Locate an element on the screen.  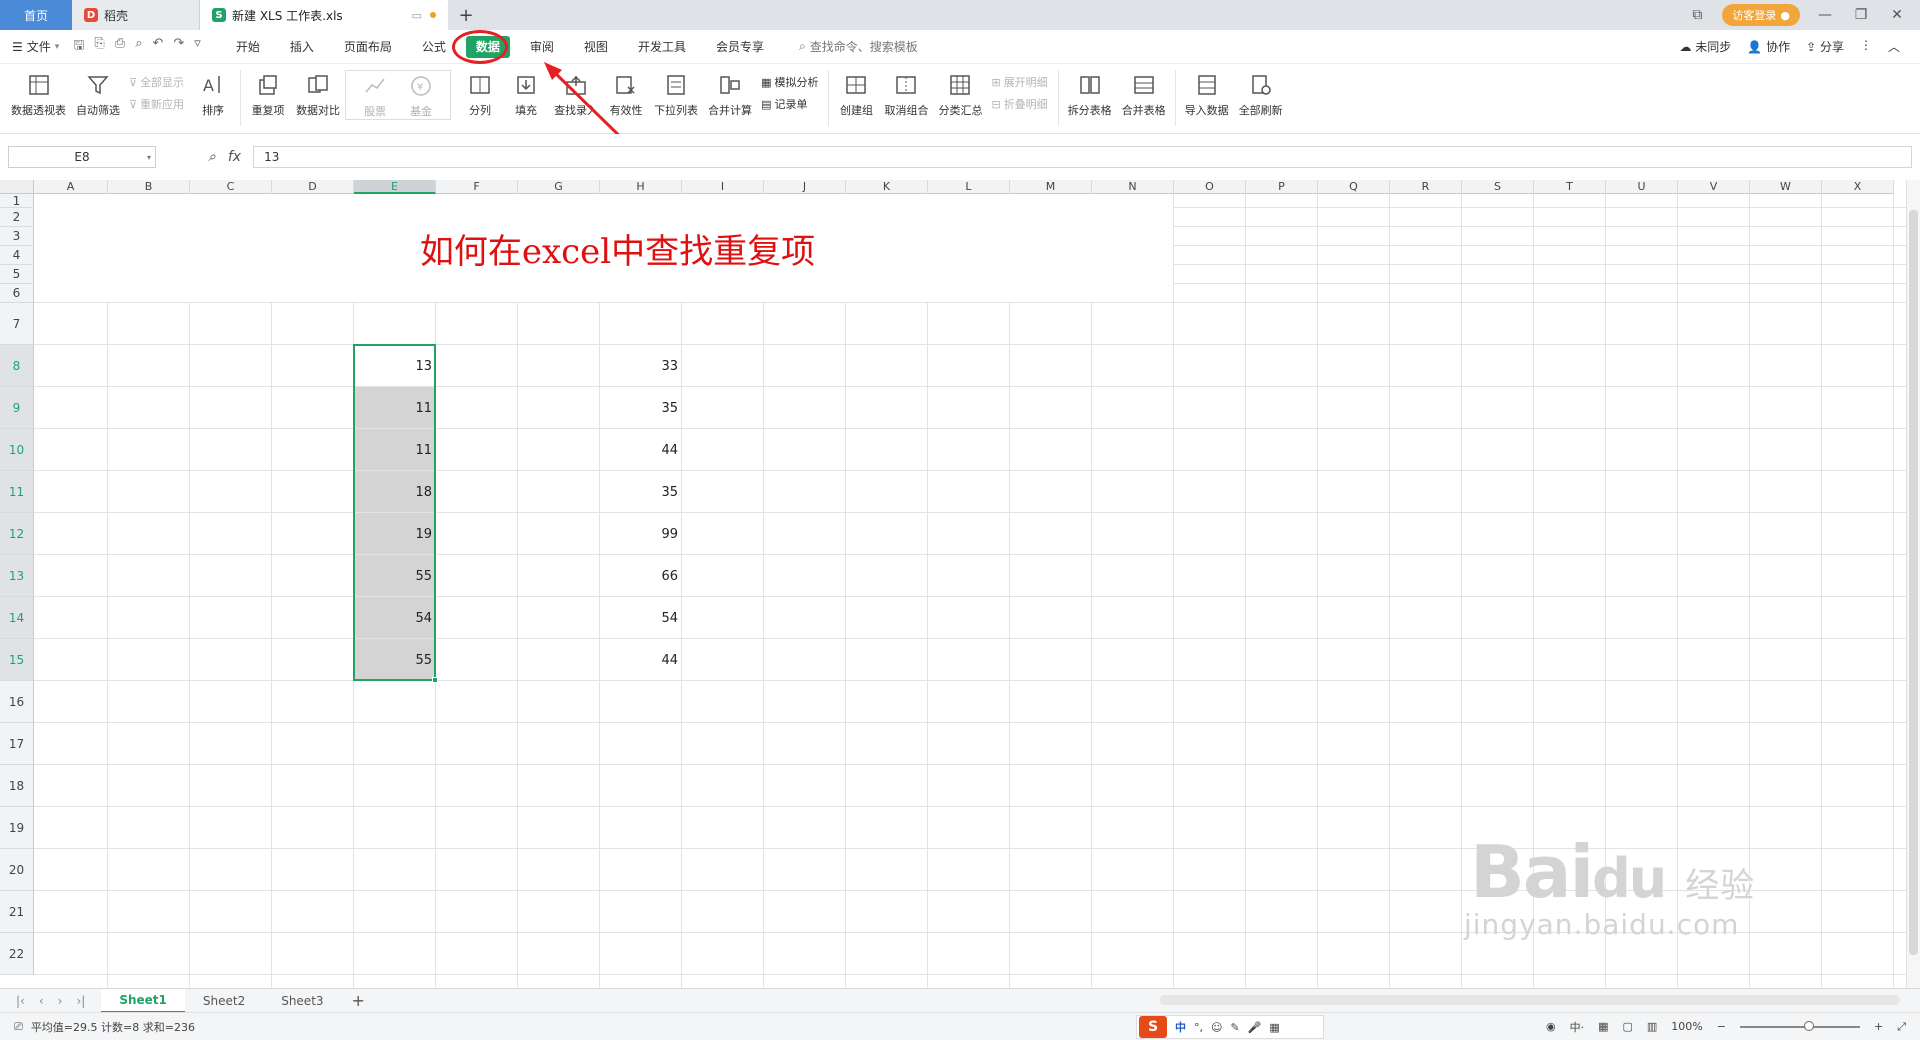
lang-icon: 中· is located at coordinates (1577, 1027).